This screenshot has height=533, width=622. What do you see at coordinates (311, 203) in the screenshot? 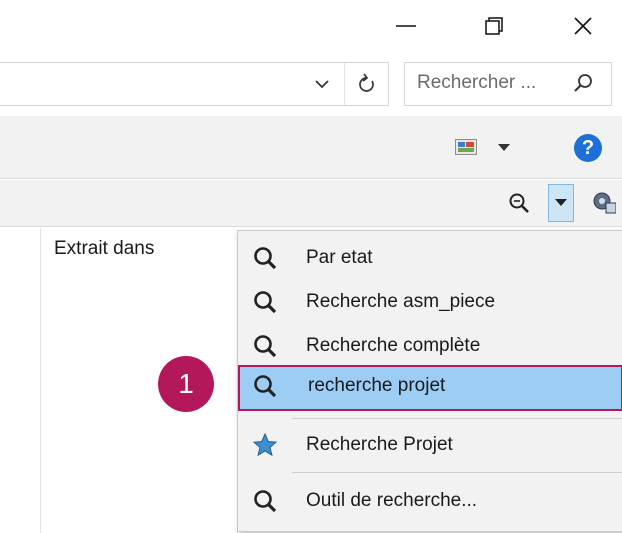
I see `search-toolbar` at bounding box center [311, 203].